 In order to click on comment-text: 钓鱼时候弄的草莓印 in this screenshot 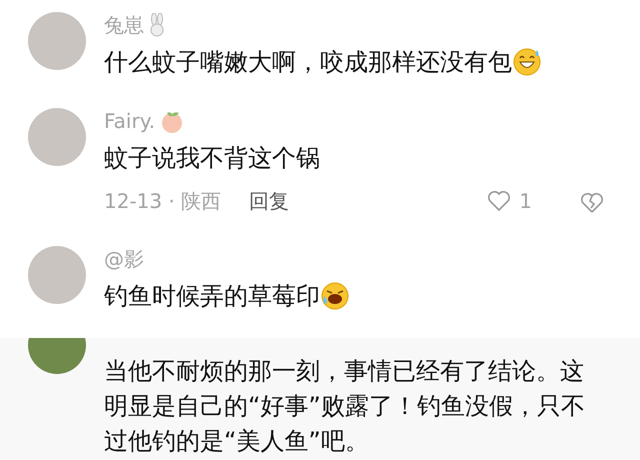, I will do `click(212, 296)`.